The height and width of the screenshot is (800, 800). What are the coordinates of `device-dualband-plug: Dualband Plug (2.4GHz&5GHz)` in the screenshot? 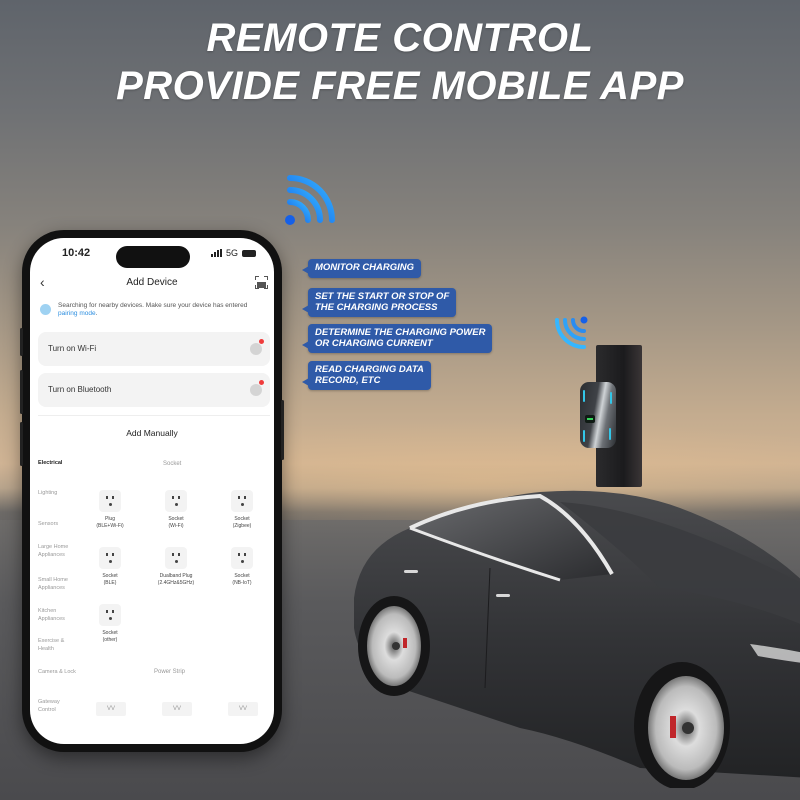 It's located at (176, 566).